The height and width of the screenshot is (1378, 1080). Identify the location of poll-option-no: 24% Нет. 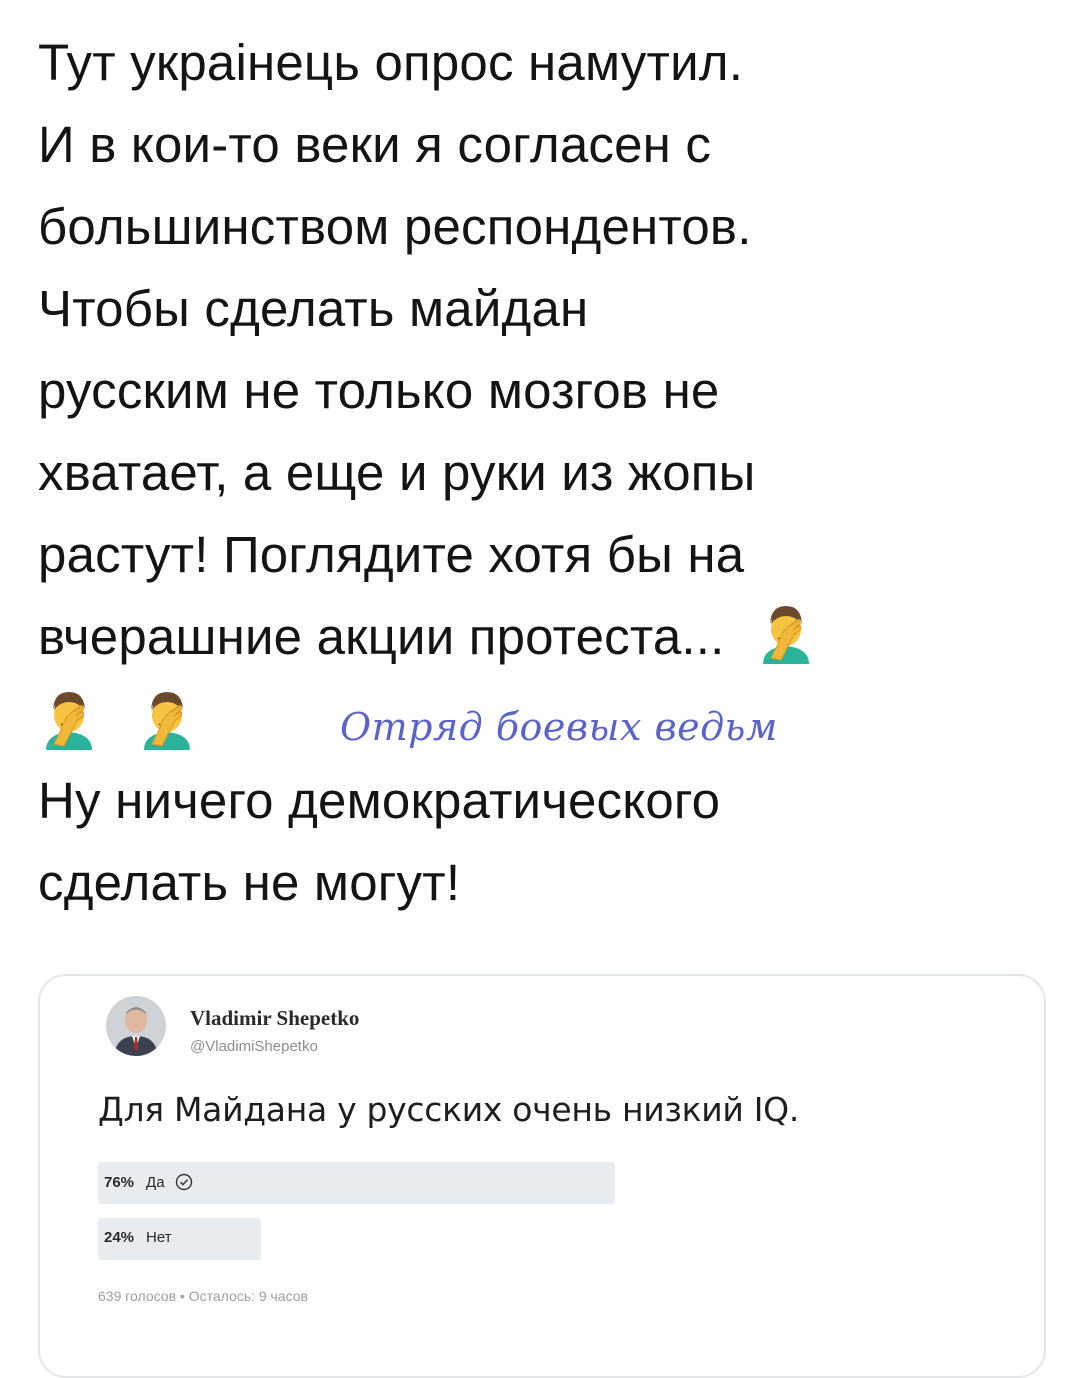
(438, 1239).